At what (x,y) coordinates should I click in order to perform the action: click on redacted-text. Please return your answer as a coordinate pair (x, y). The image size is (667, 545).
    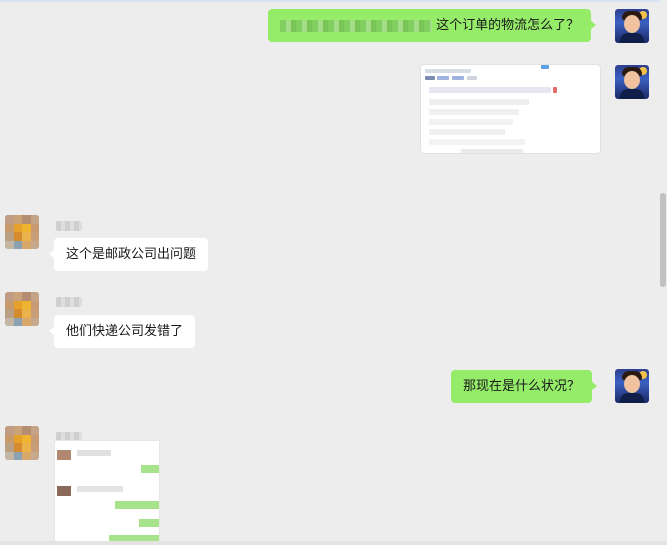
    Looking at the image, I should click on (356, 25).